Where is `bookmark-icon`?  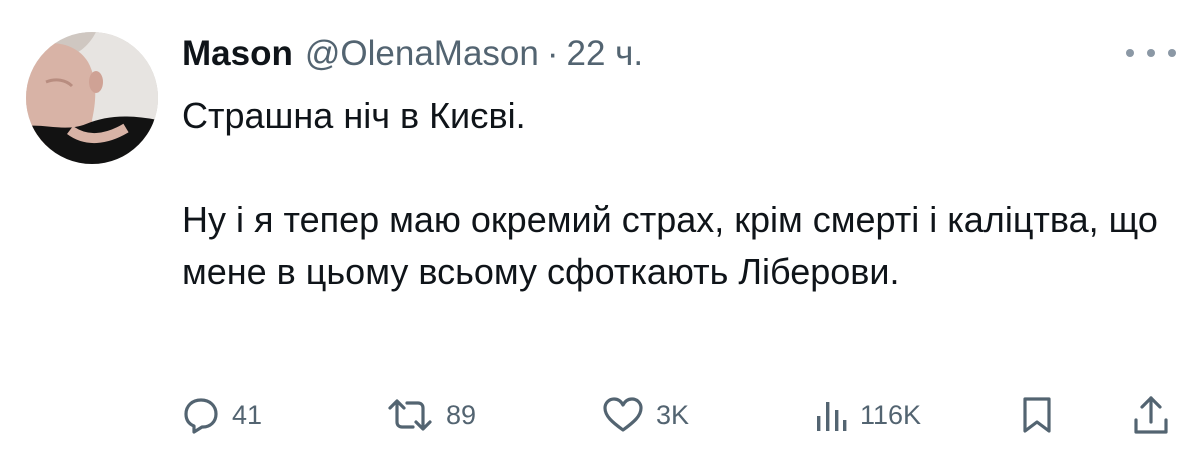 bookmark-icon is located at coordinates (1037, 415).